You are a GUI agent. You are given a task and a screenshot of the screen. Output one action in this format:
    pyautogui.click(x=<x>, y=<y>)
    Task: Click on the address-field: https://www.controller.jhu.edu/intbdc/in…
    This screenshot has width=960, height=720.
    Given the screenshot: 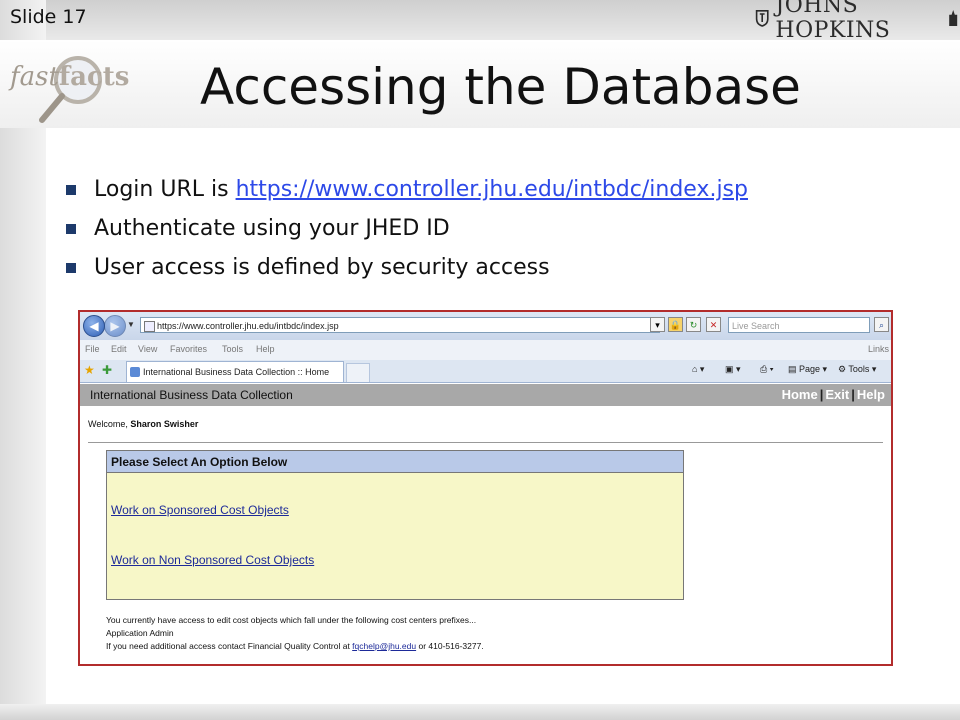 What is the action you would take?
    pyautogui.click(x=400, y=325)
    